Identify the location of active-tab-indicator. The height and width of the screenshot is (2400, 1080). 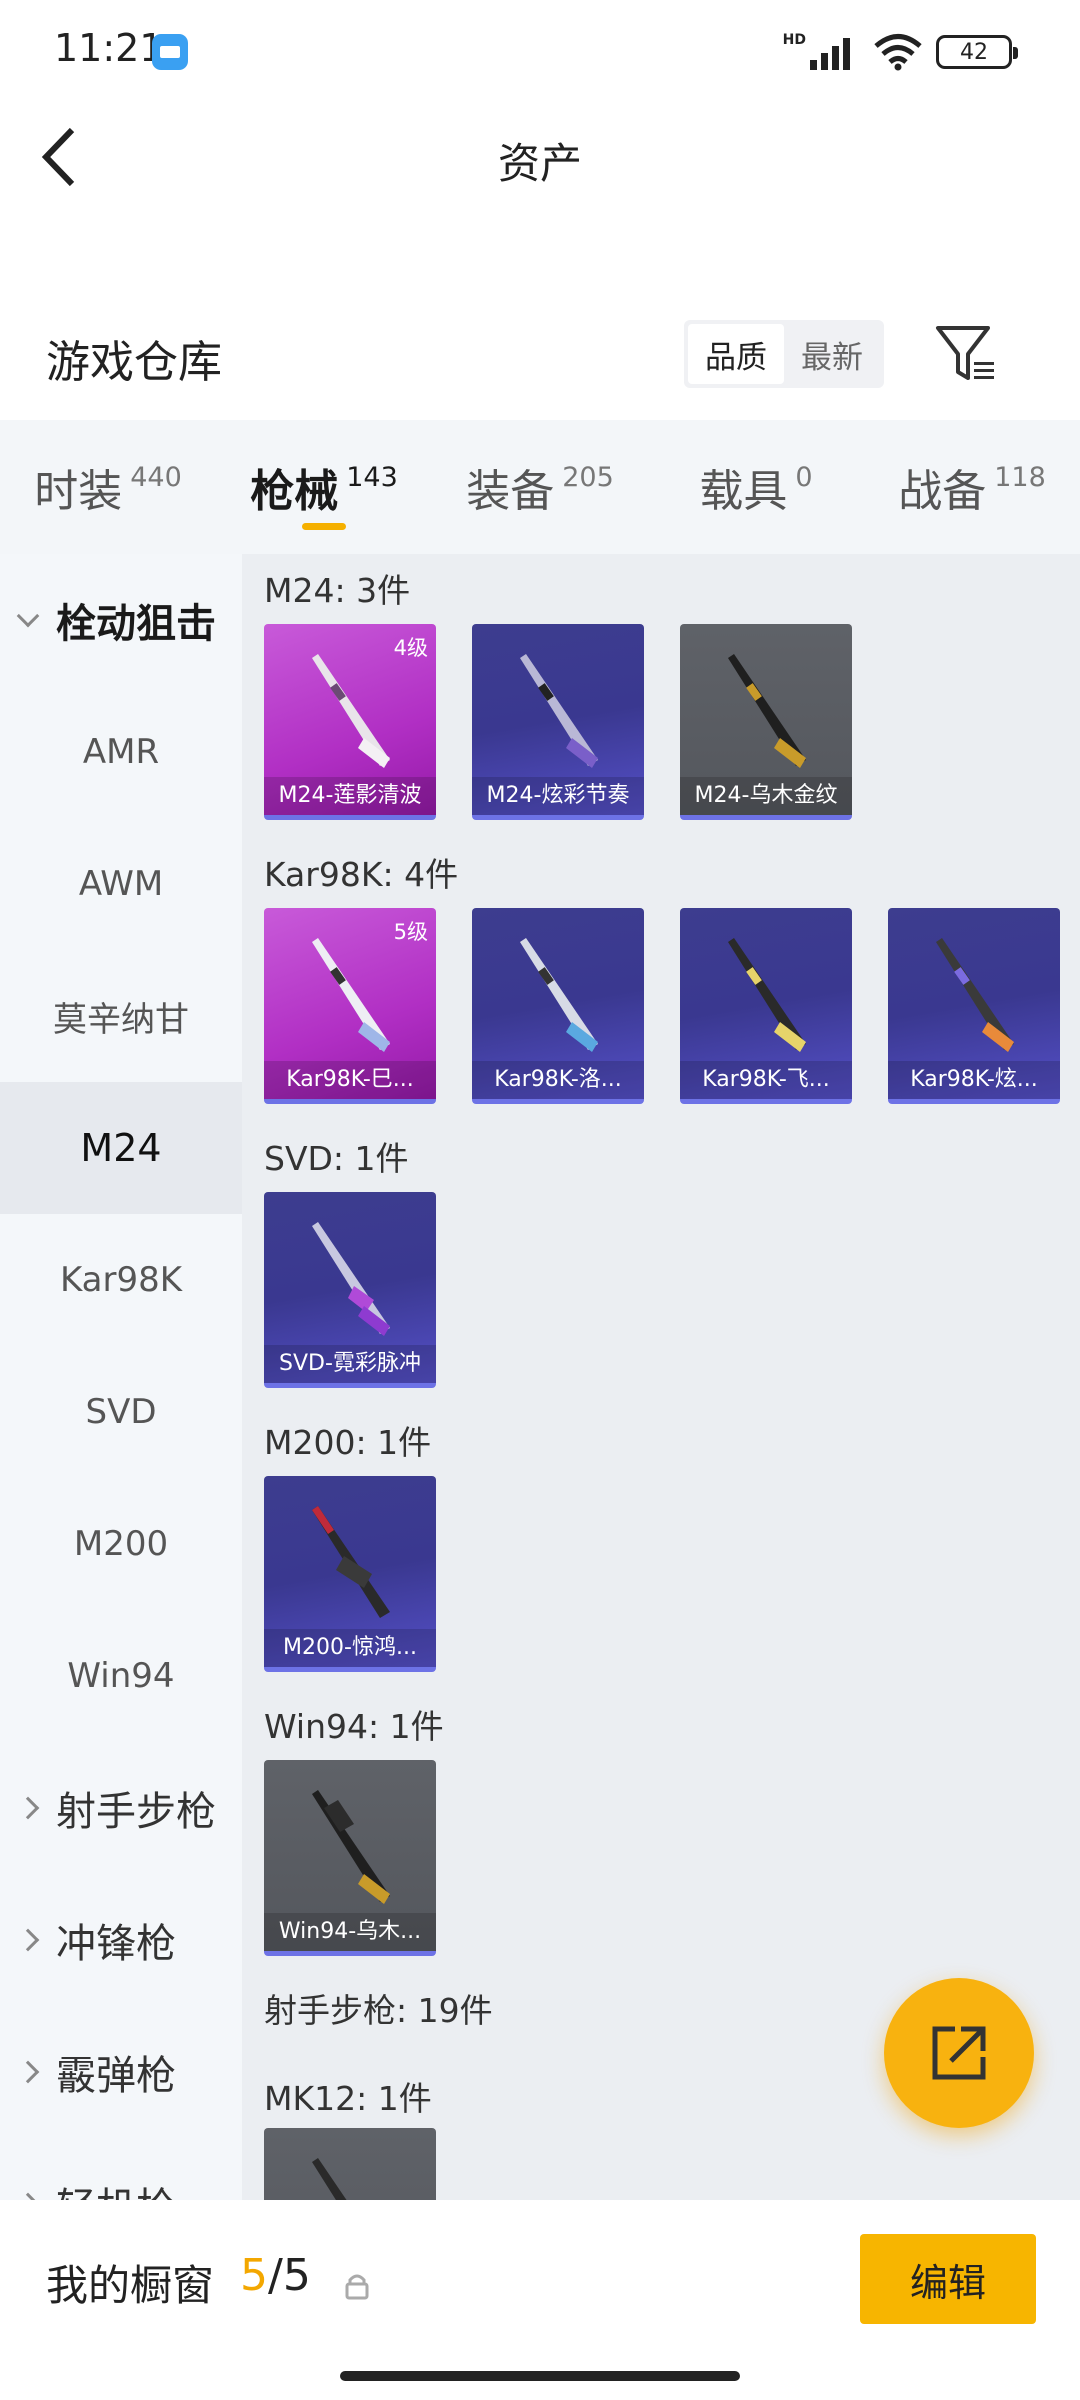
(324, 526).